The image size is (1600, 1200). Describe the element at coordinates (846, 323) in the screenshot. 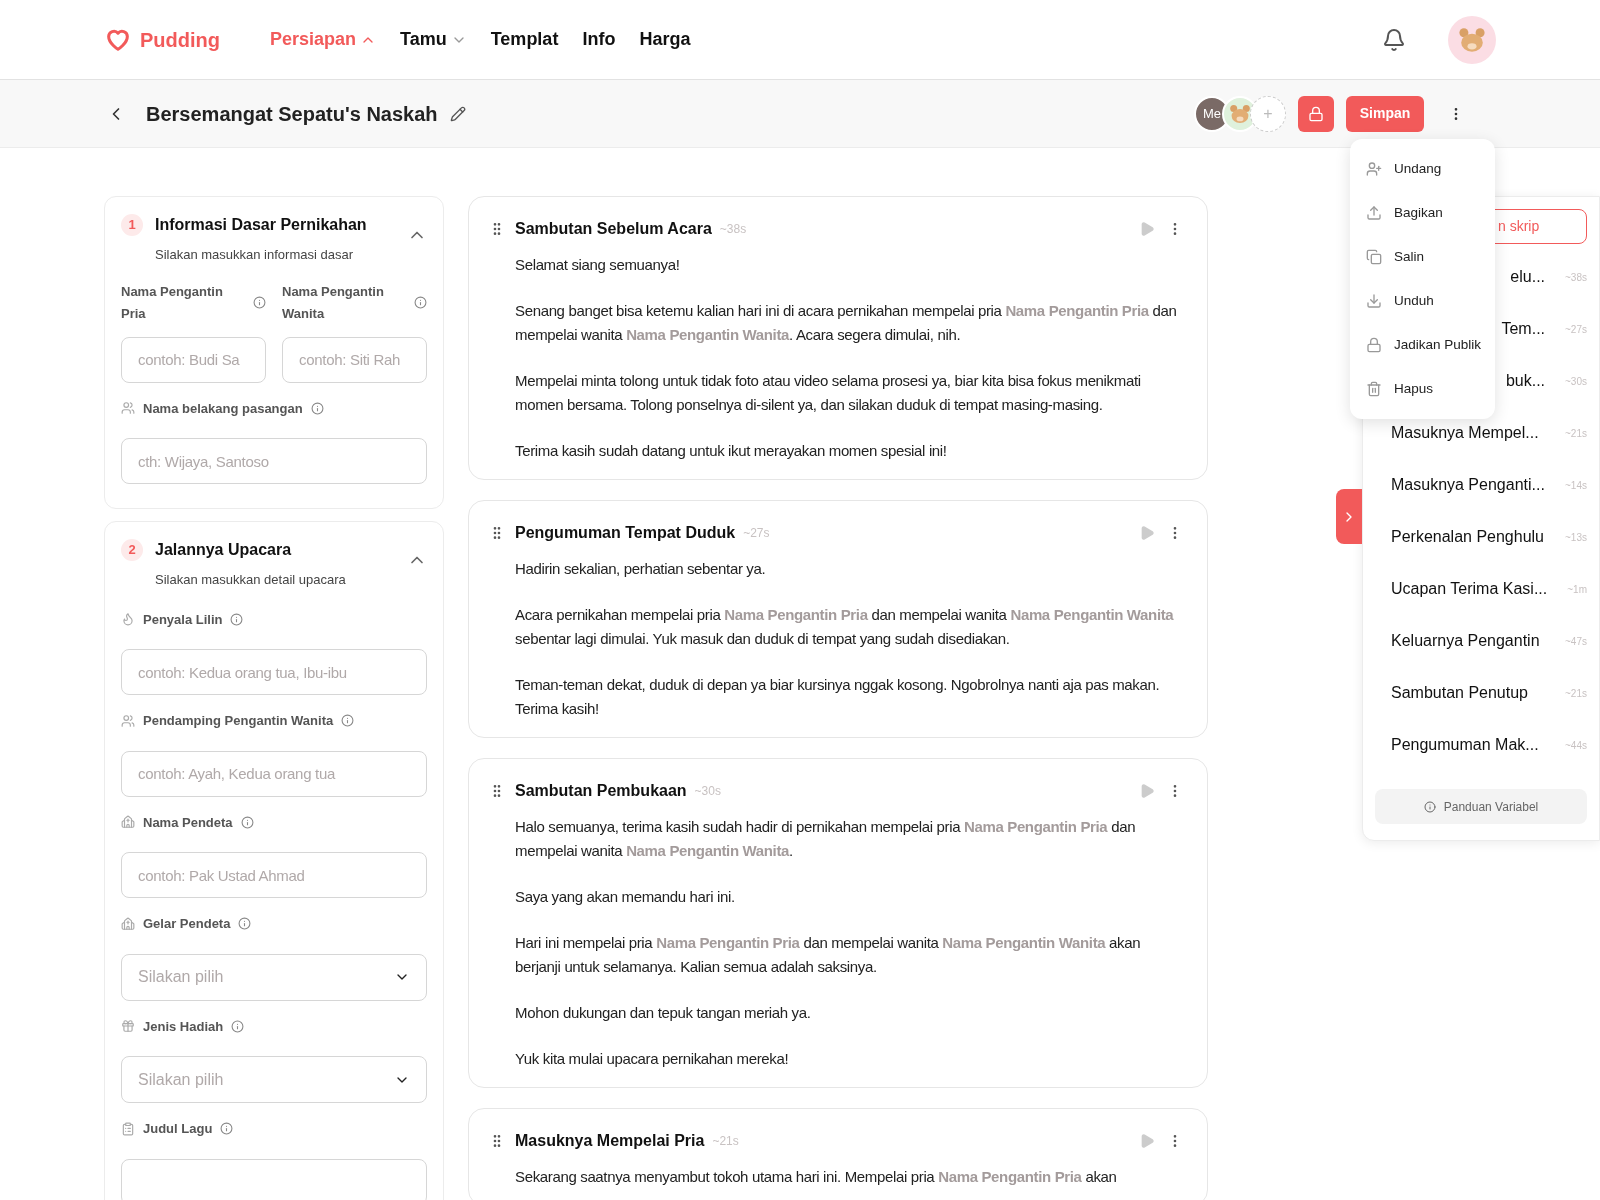

I see `script-paragraph: Senang banget bisa ketemu kalian hari ini di acara pernikahan mempelai pria Nama Pengantin Pria dan mempelai wanita Nama Pengantin Wanita. Acara segera dimulai, nih.` at that location.